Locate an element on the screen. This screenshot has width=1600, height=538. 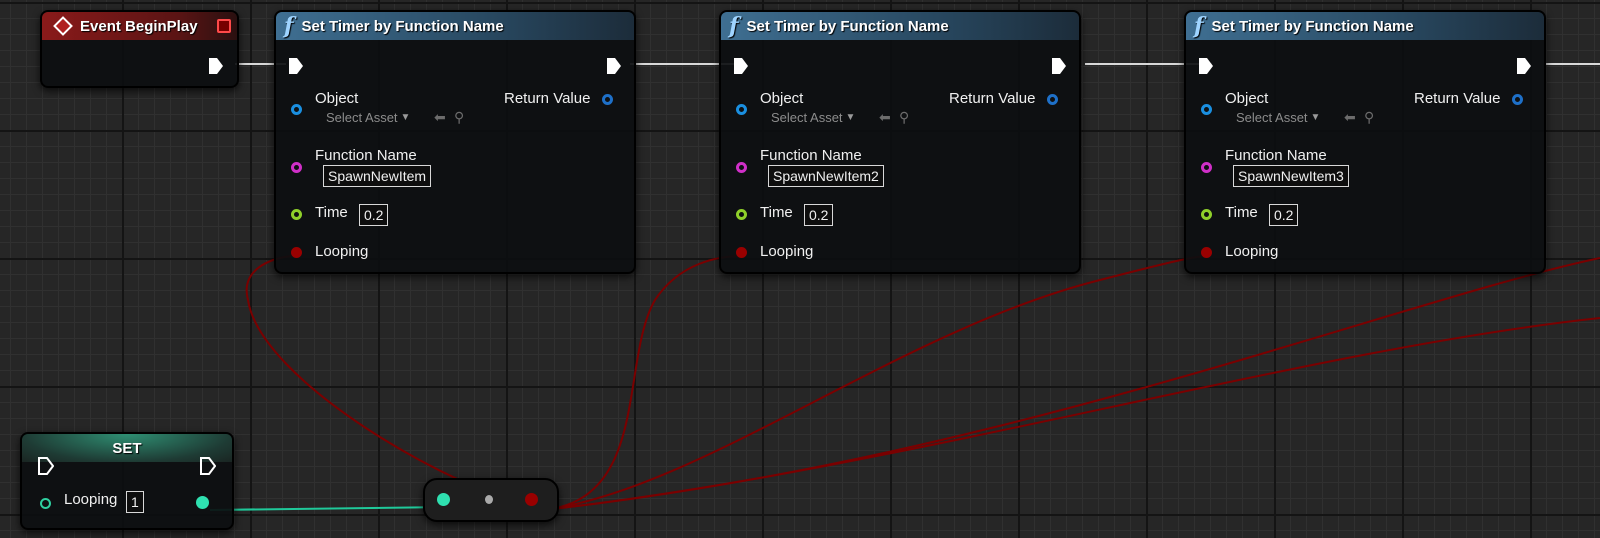
set-variable-node: SET Looping 1 is located at coordinates (127, 481).